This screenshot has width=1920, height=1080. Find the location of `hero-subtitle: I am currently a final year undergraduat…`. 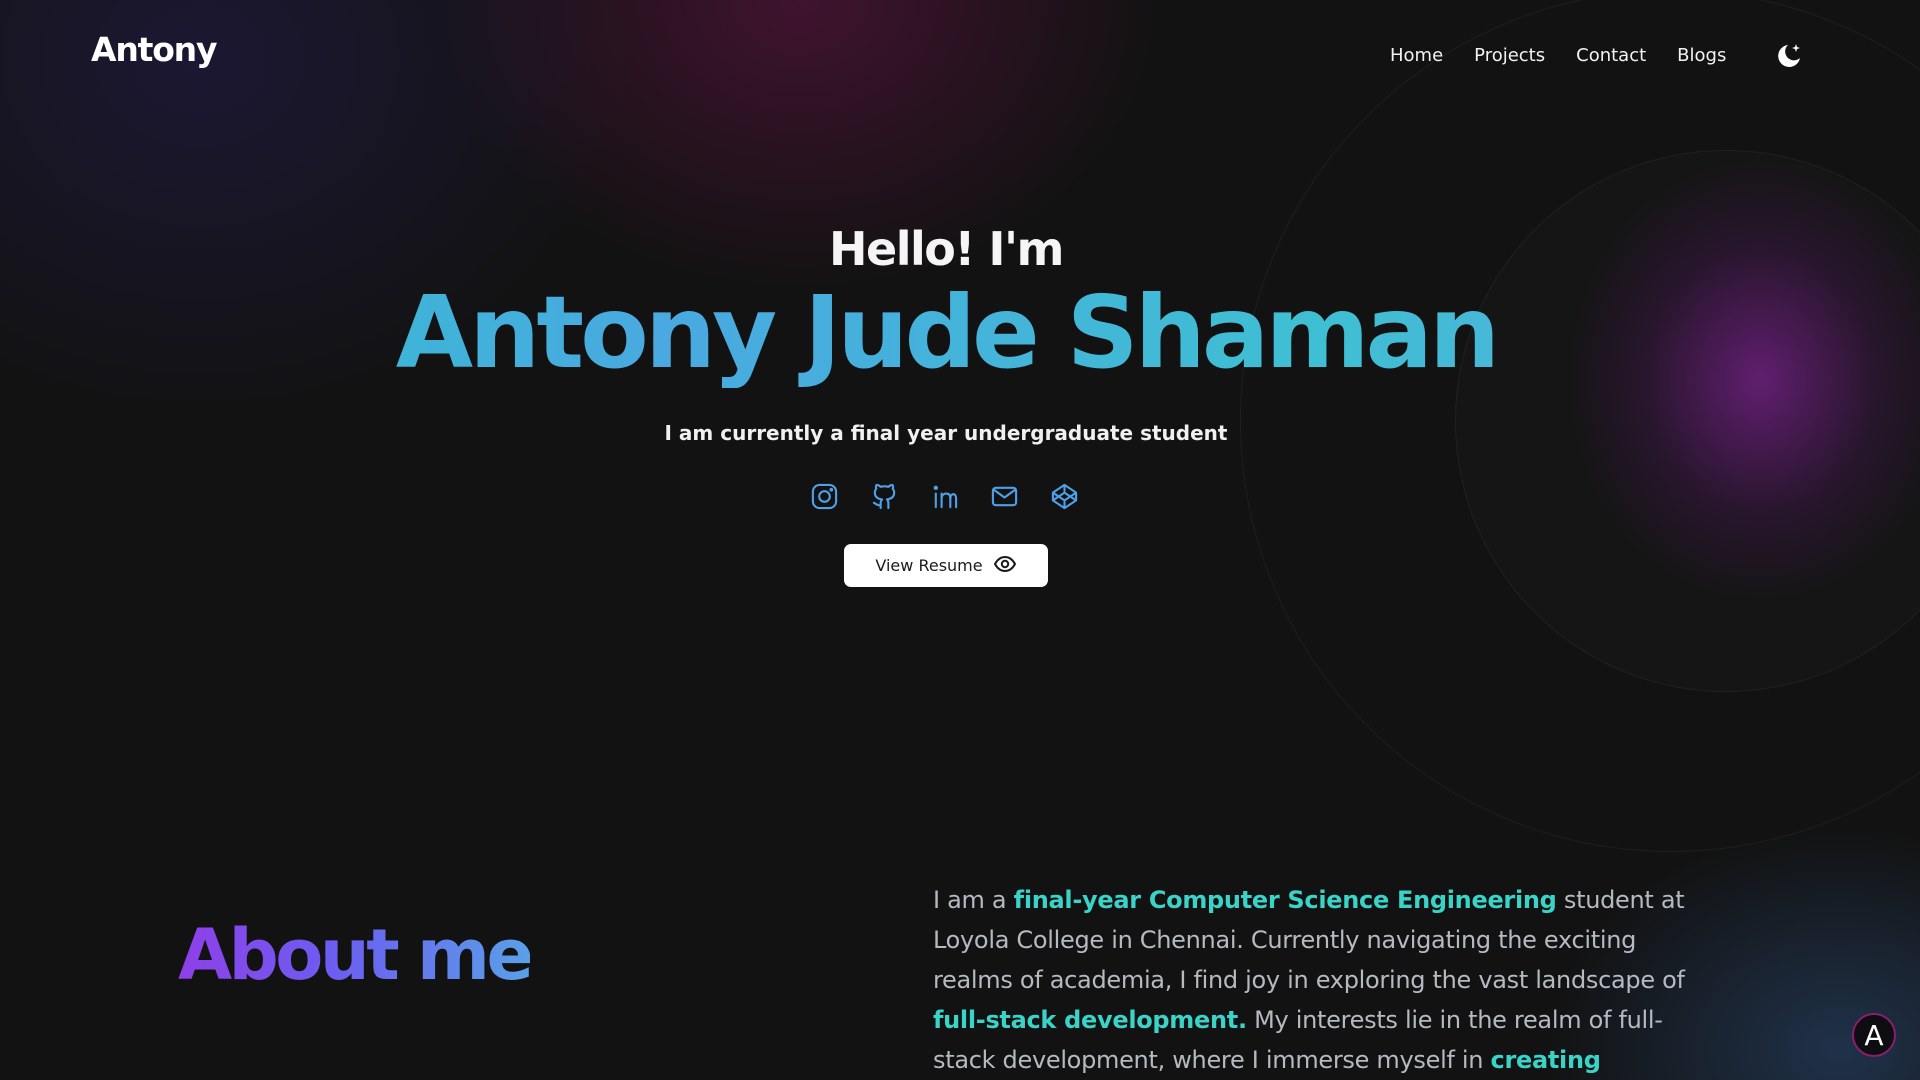

hero-subtitle: I am currently a final year undergraduat… is located at coordinates (946, 433).